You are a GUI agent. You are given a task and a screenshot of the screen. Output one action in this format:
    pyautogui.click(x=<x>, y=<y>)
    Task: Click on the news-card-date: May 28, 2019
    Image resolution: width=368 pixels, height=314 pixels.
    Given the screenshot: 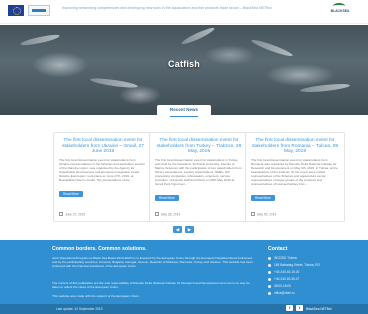 What is the action you would take?
    pyautogui.click(x=168, y=213)
    